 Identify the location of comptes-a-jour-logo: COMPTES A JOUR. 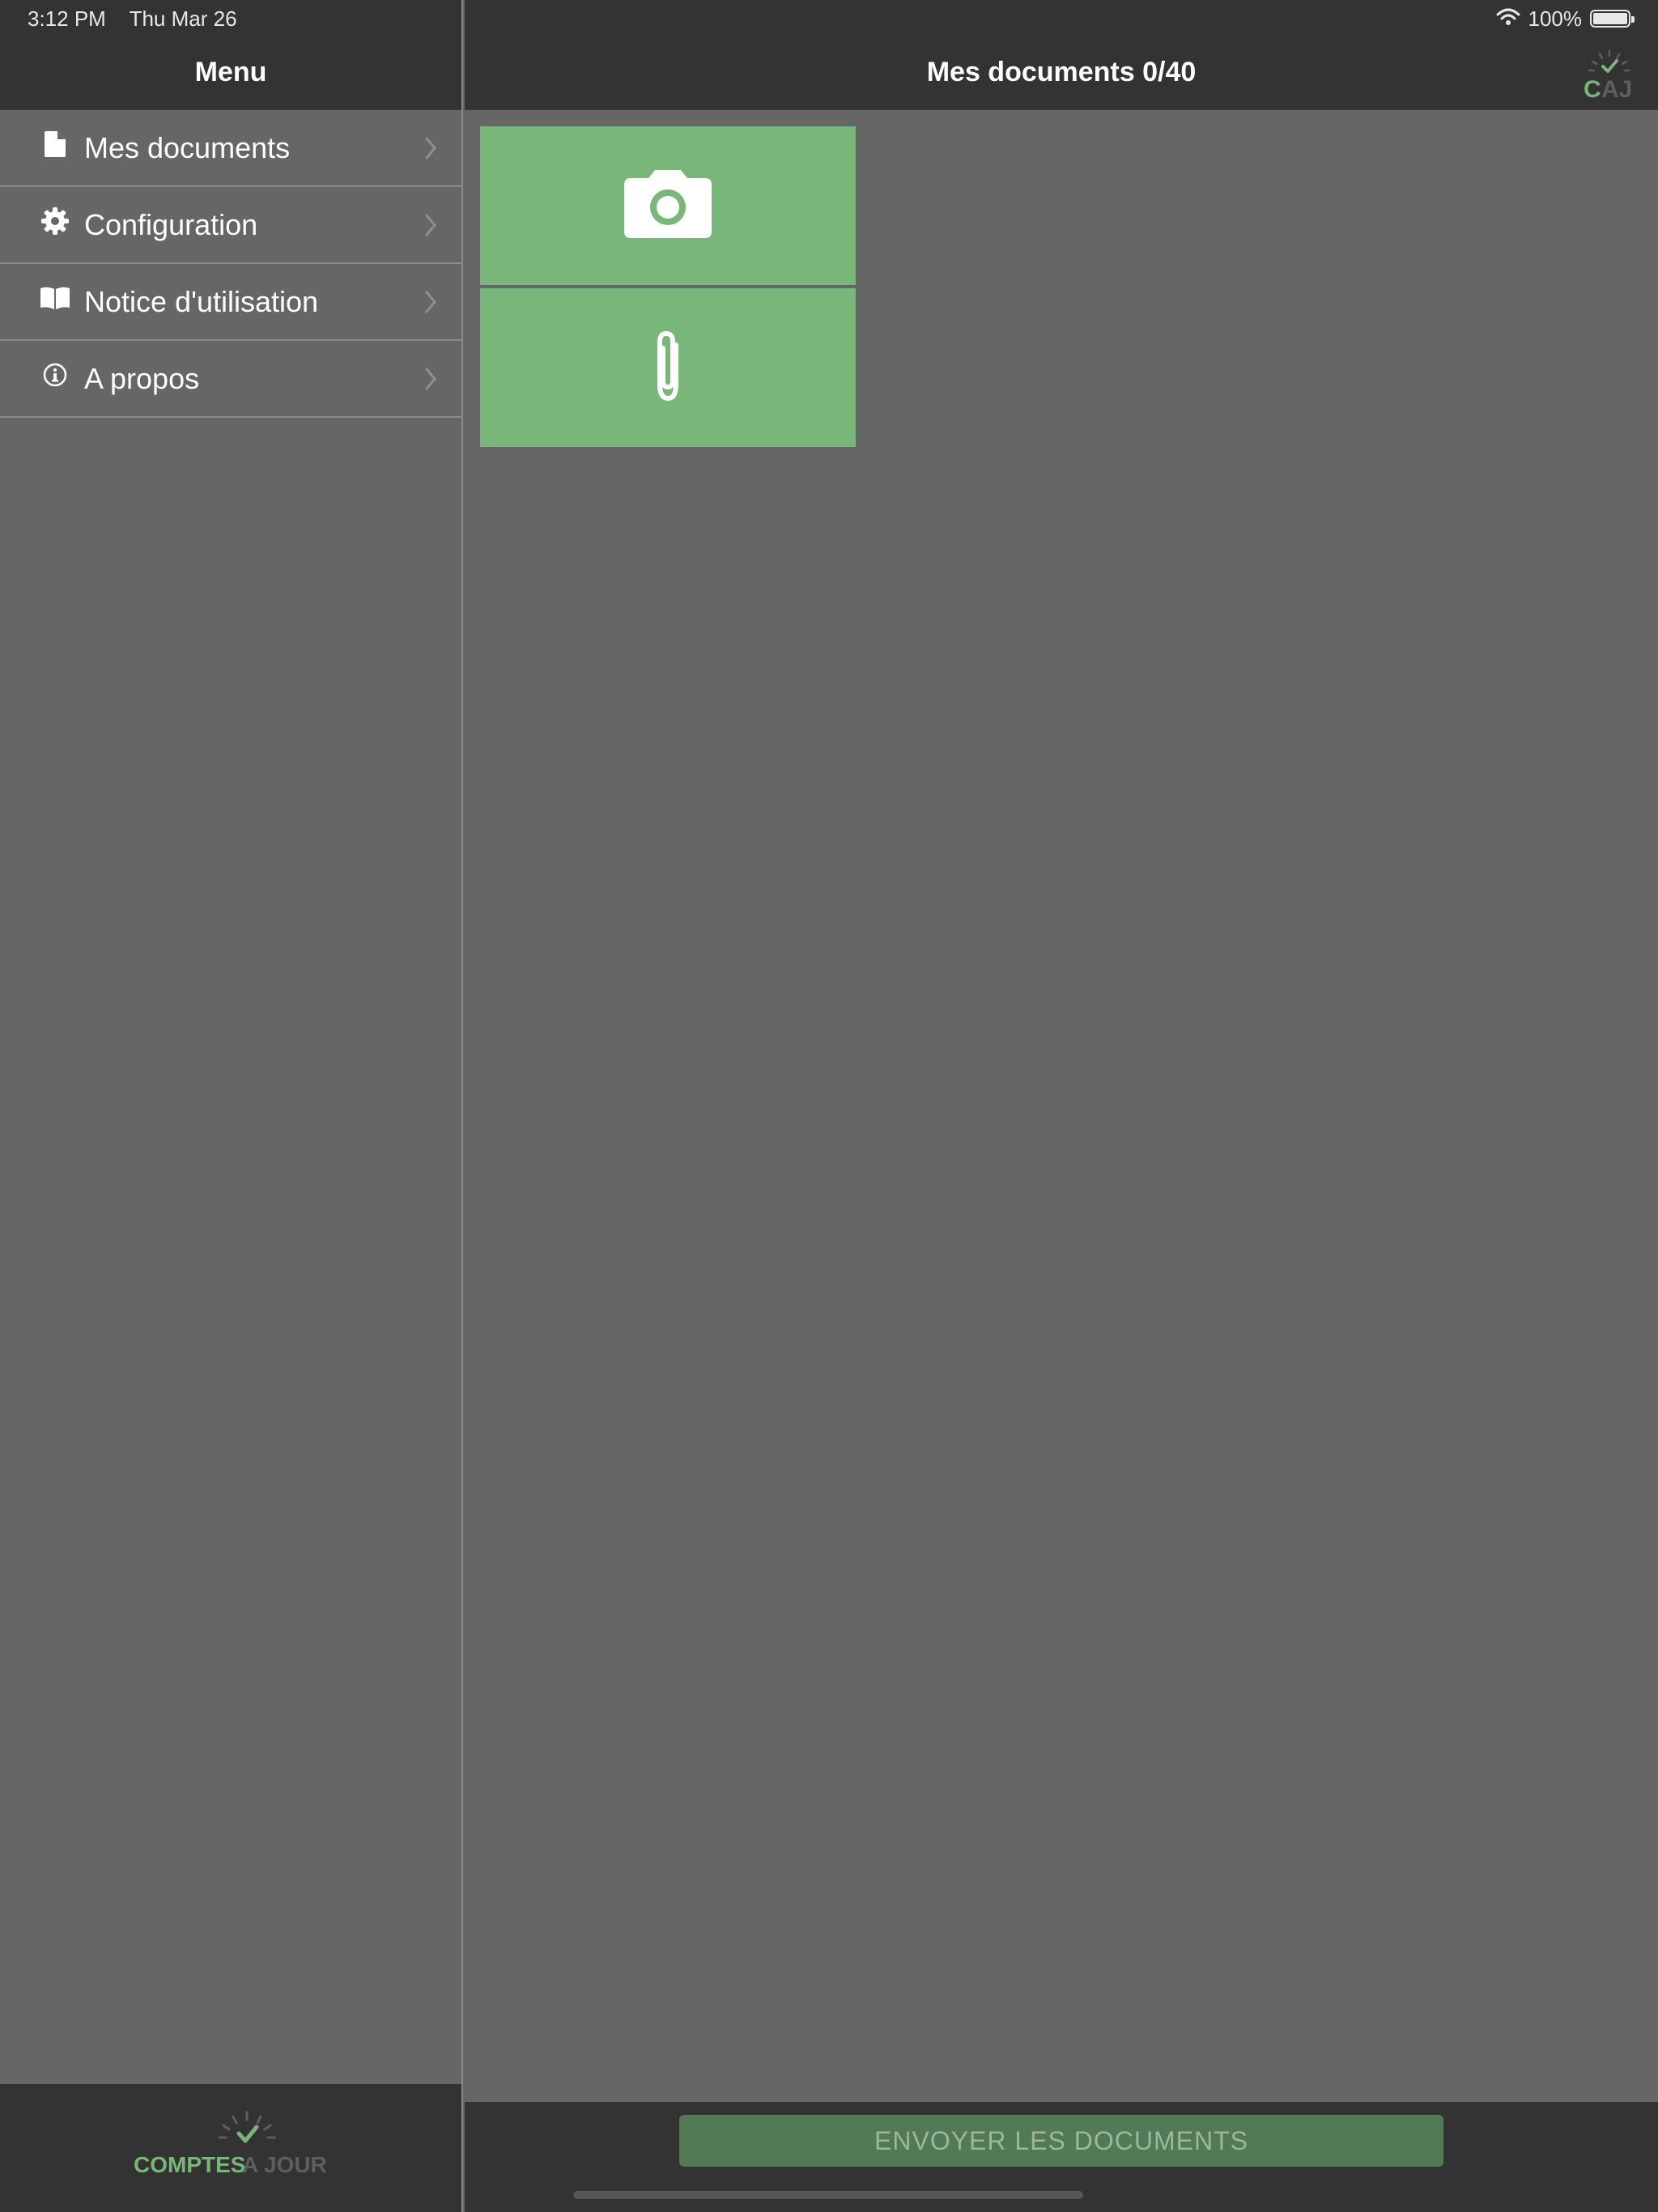
(230, 2144).